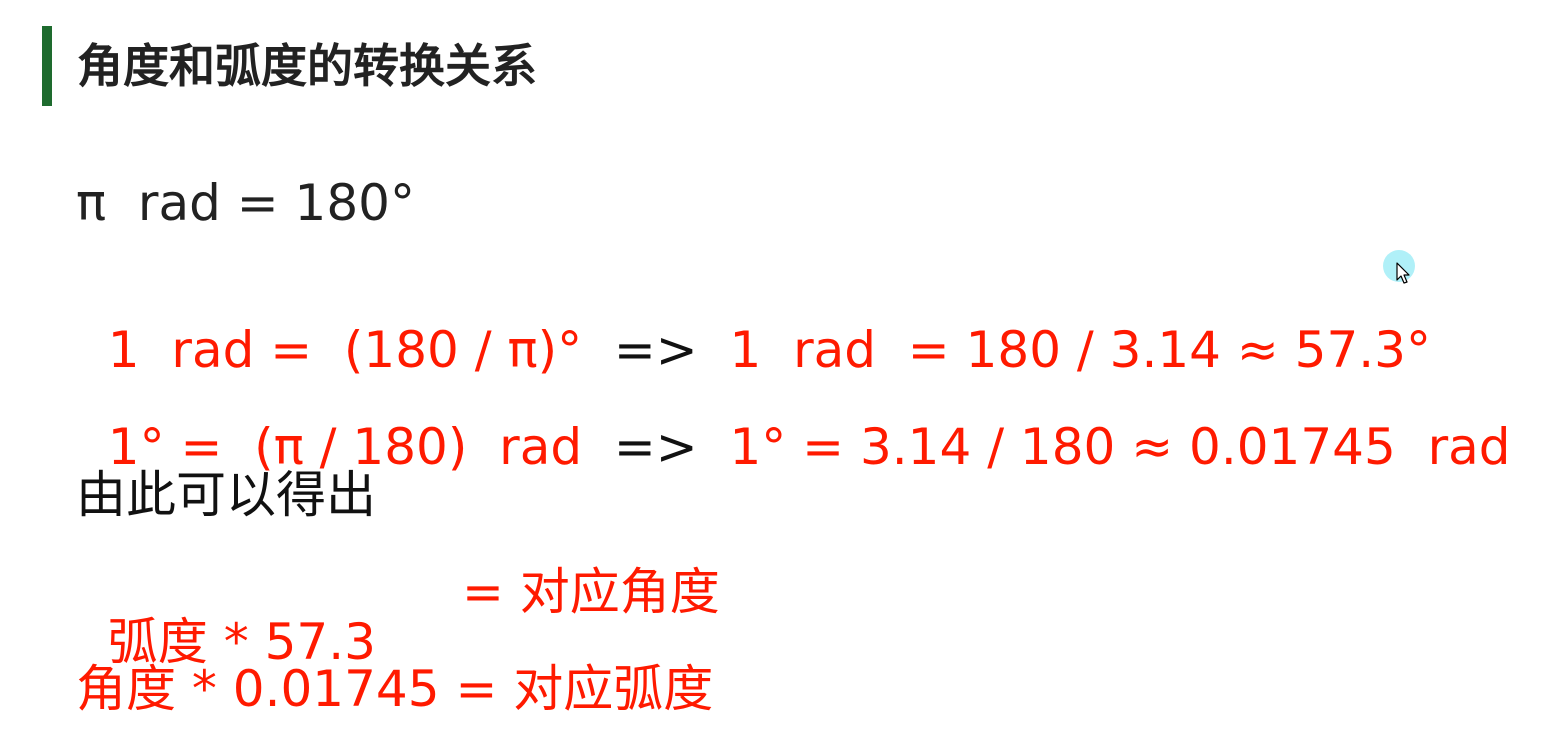  Describe the element at coordinates (245, 203) in the screenshot. I see `formula-pi-rad: π rad = 180°` at that location.